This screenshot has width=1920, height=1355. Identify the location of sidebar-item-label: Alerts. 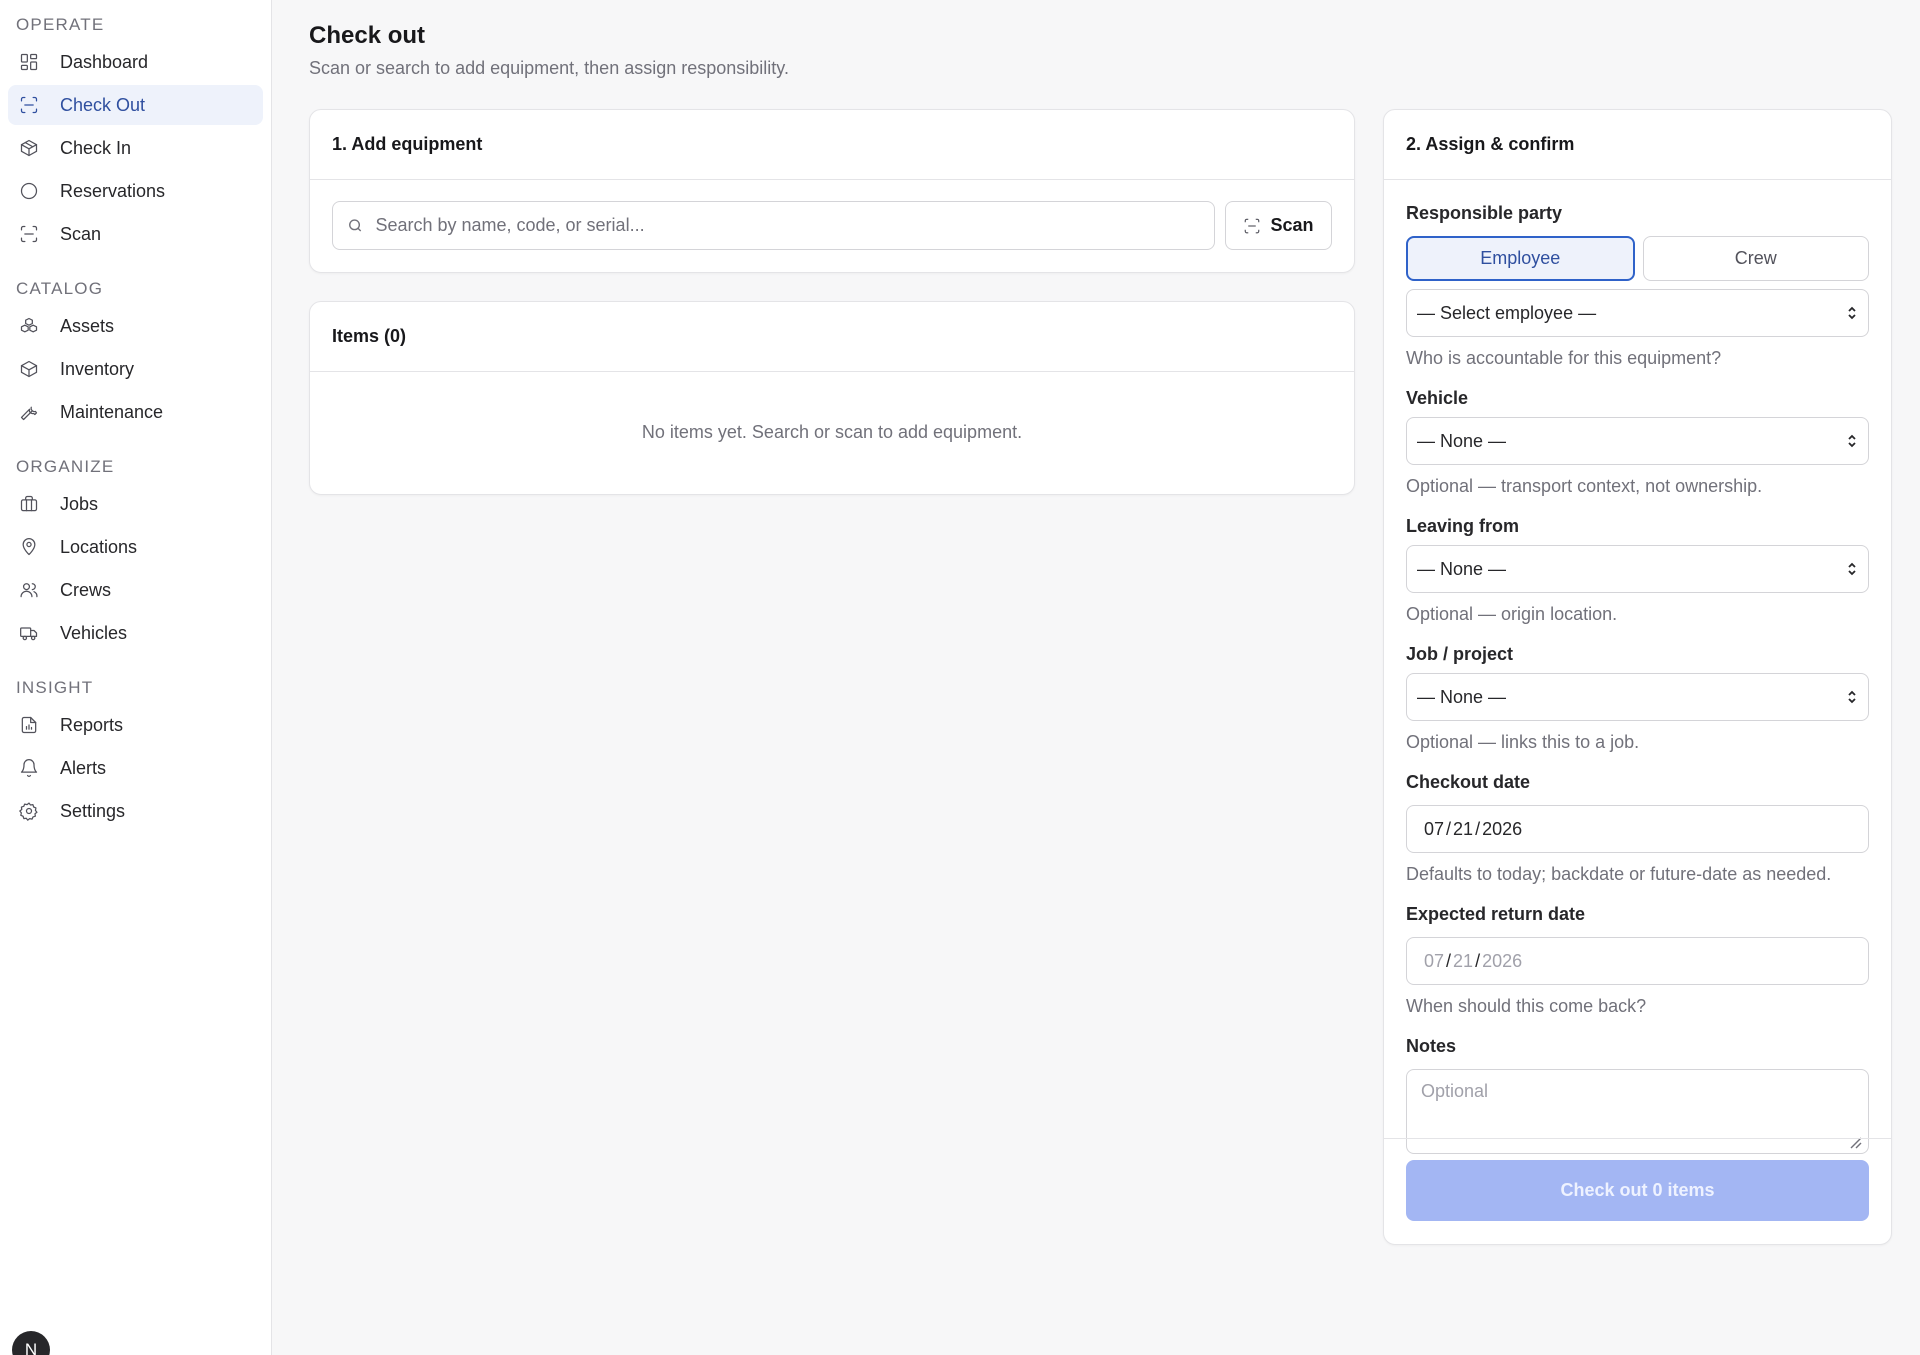
(83, 767).